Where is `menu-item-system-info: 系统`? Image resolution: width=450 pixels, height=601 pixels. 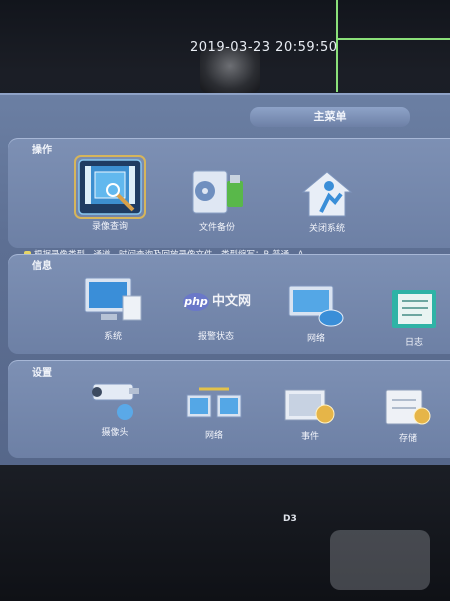 menu-item-system-info: 系统 is located at coordinates (113, 309).